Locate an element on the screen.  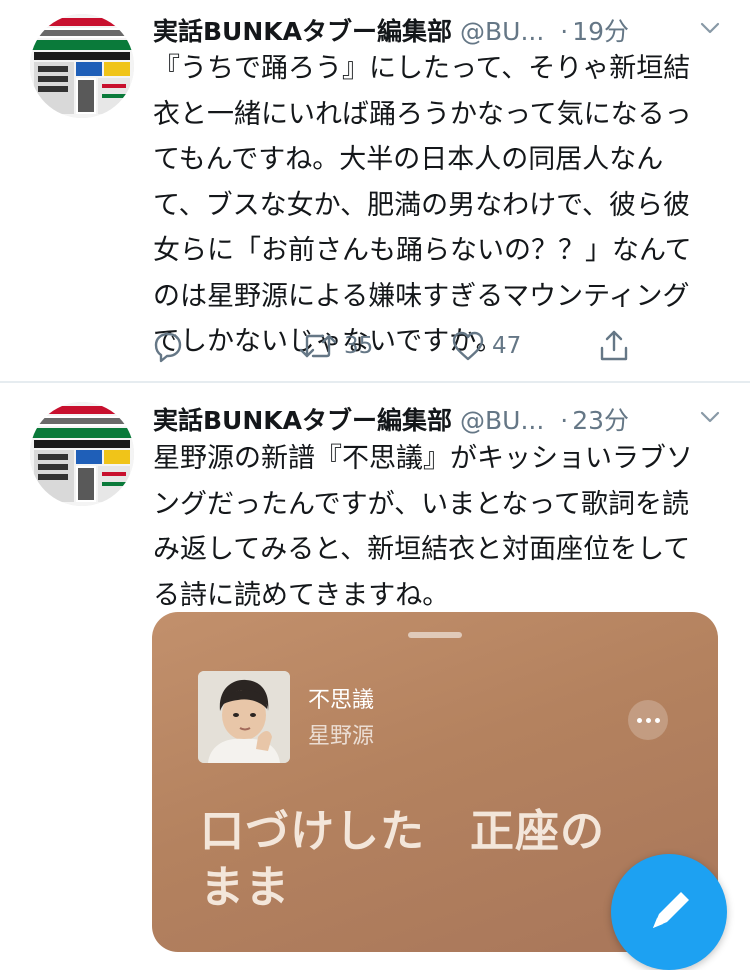
tweet-text-line: 『うちで踊ろう』にしたって、そりゃ新垣結 is located at coordinates (422, 68).